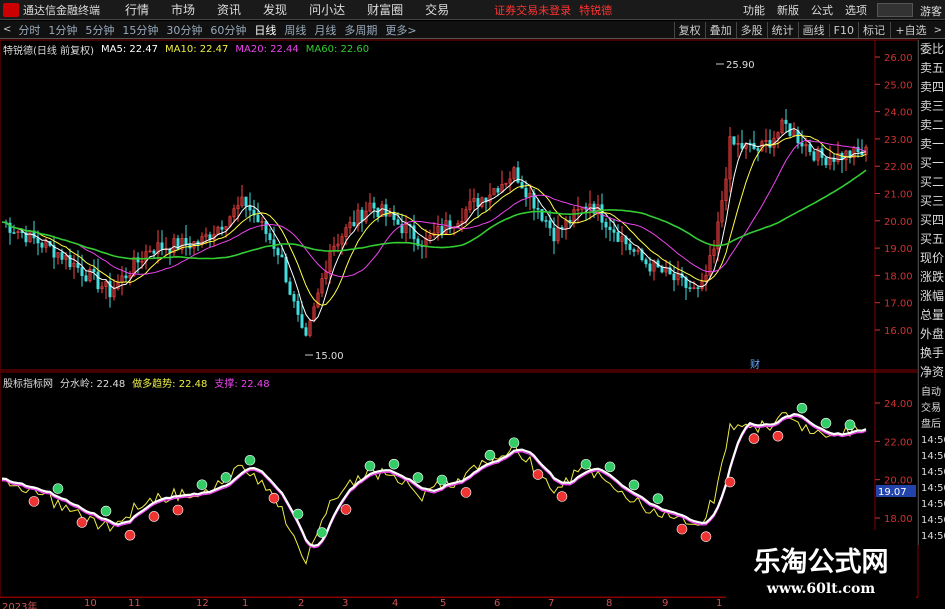 Image resolution: width=945 pixels, height=609 pixels. What do you see at coordinates (931, 49) in the screenshot?
I see `side-label-0: 委比` at bounding box center [931, 49].